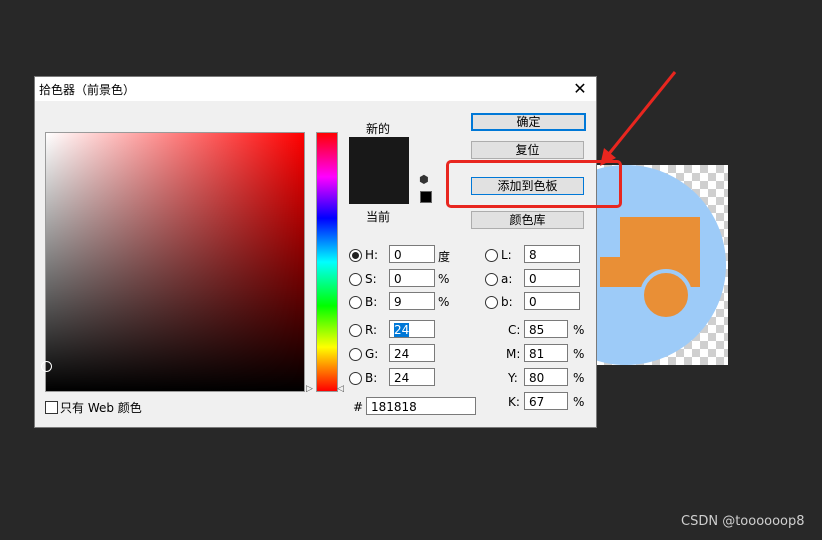 The height and width of the screenshot is (540, 822). I want to click on saturation-input: 0, so click(412, 278).